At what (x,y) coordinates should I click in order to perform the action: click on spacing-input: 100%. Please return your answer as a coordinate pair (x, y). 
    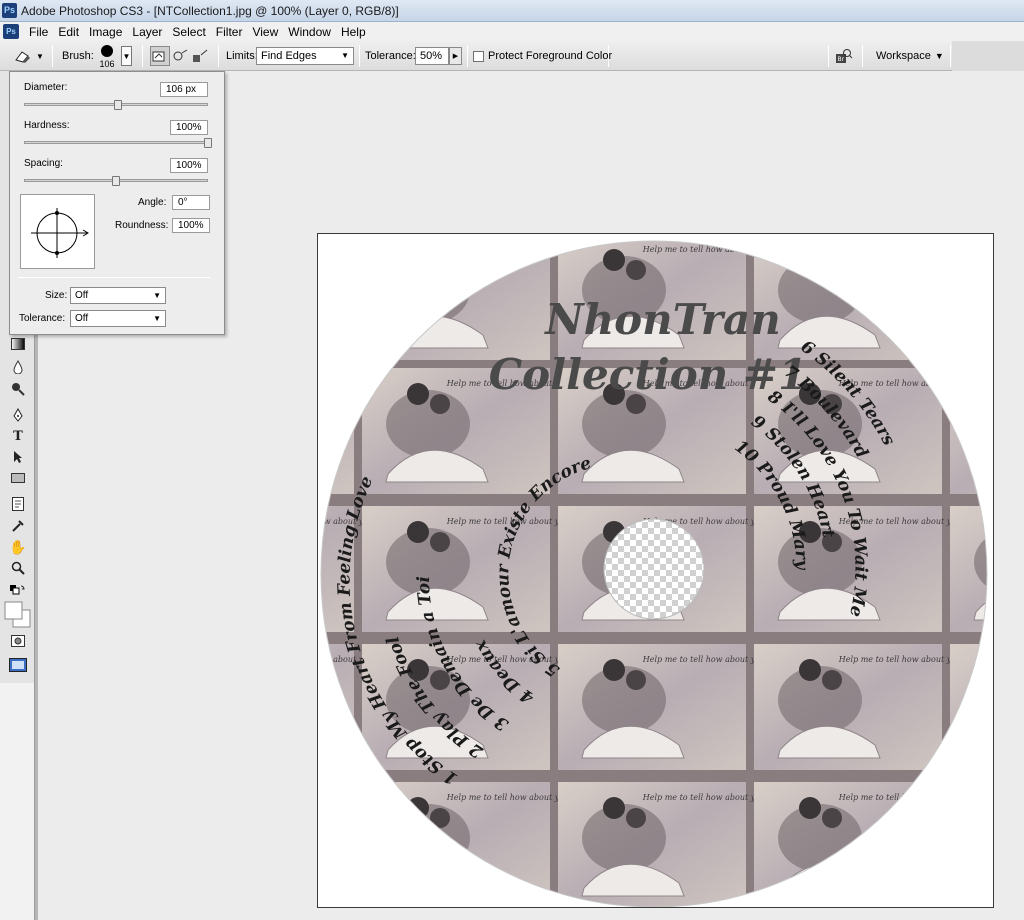
    Looking at the image, I should click on (189, 165).